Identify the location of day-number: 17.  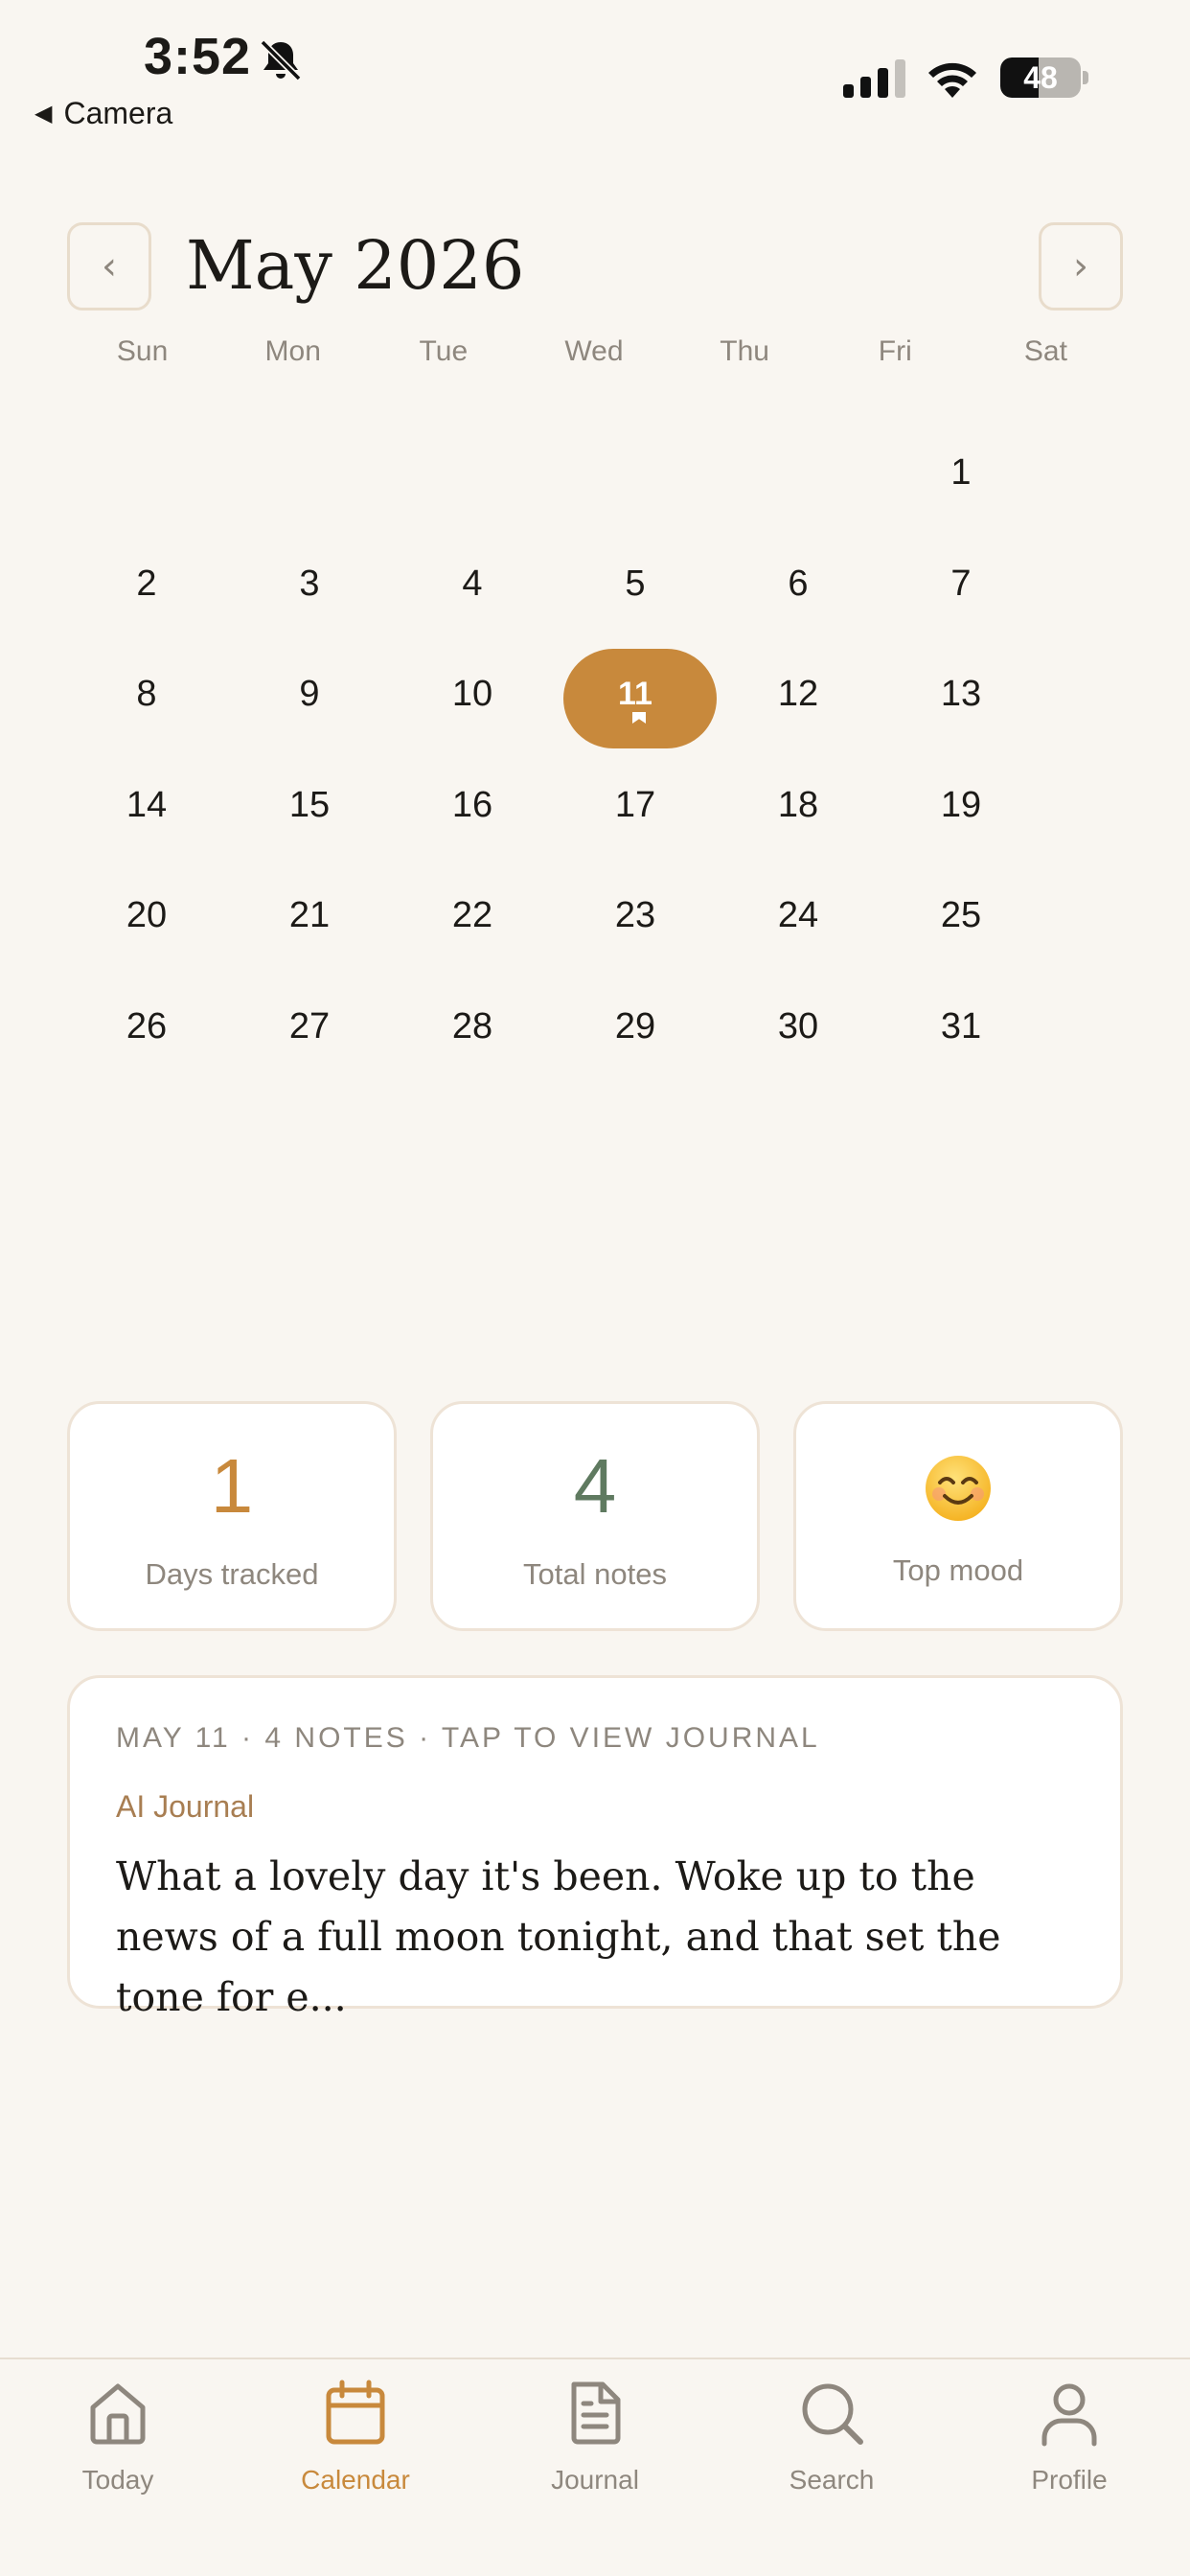
(635, 805).